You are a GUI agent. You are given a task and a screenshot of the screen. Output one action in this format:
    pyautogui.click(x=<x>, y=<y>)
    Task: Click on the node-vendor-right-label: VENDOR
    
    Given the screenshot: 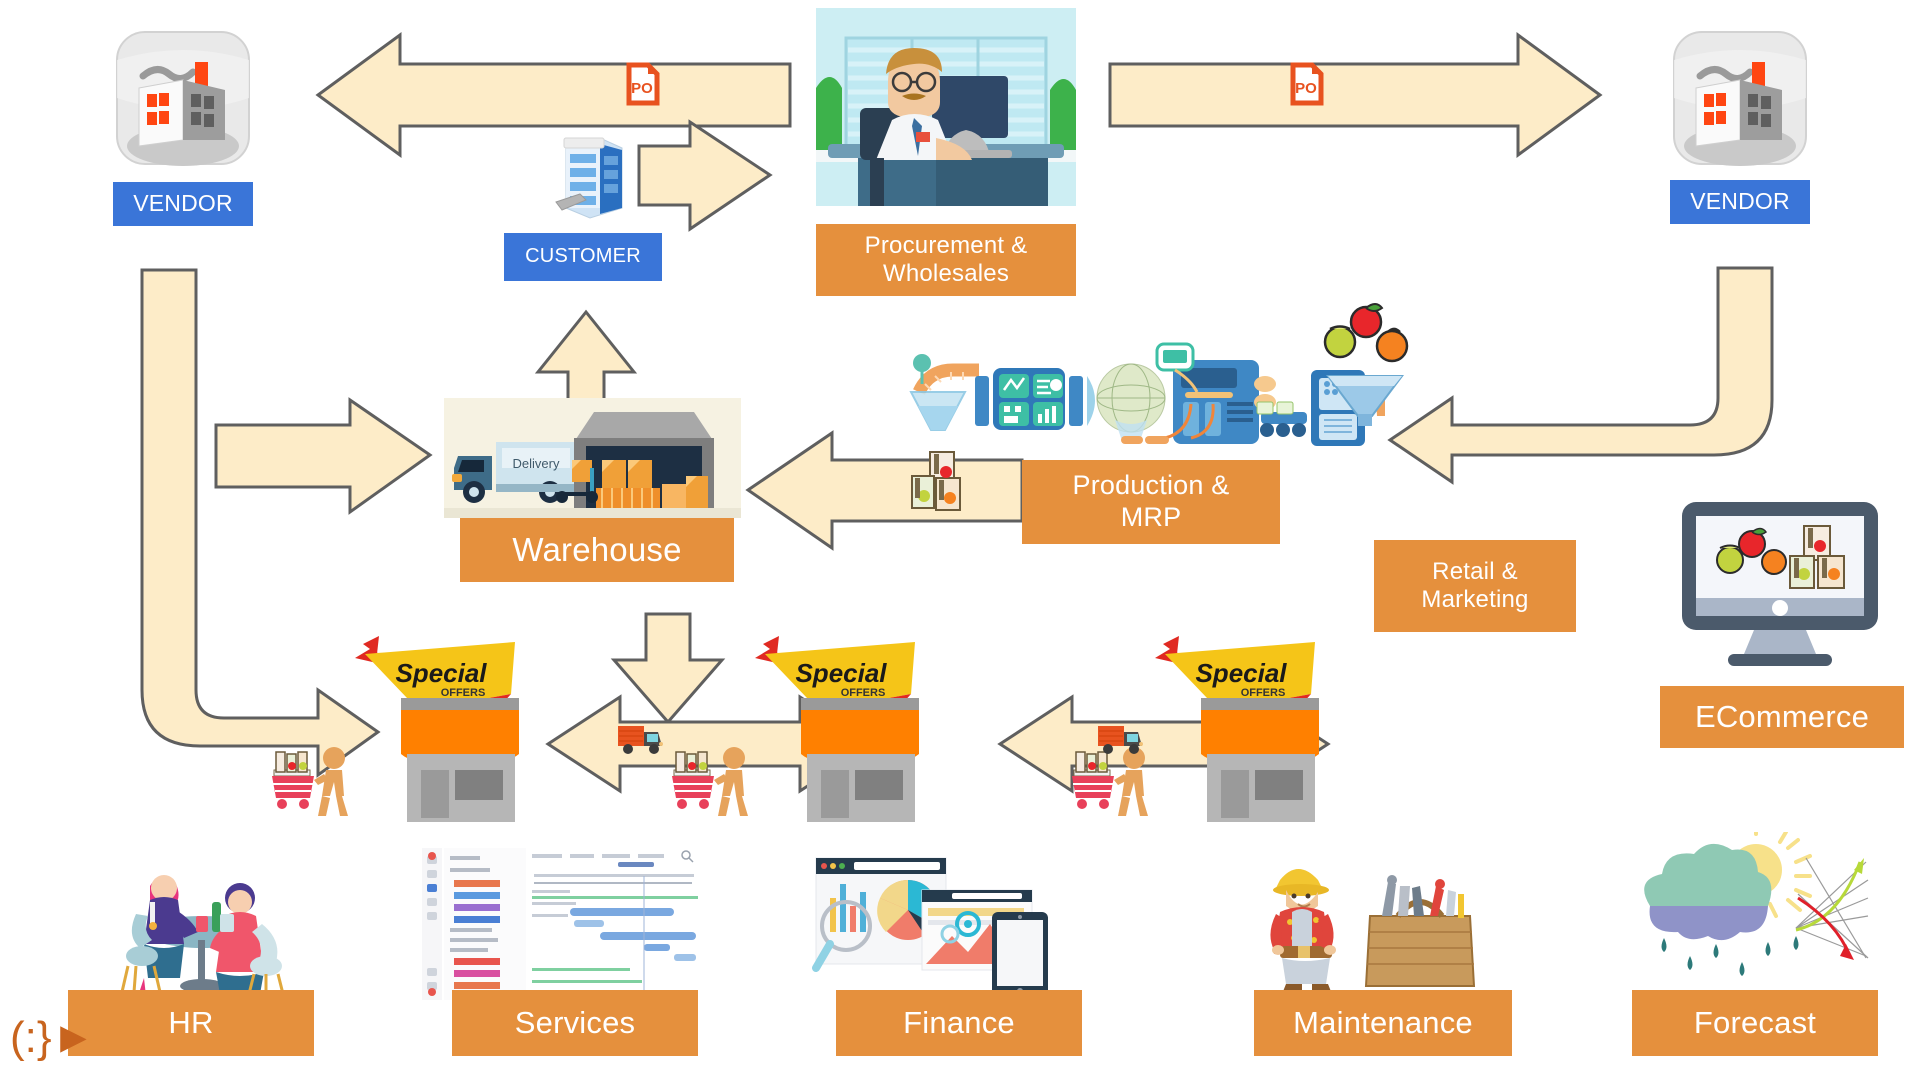 What is the action you would take?
    pyautogui.click(x=1740, y=201)
    